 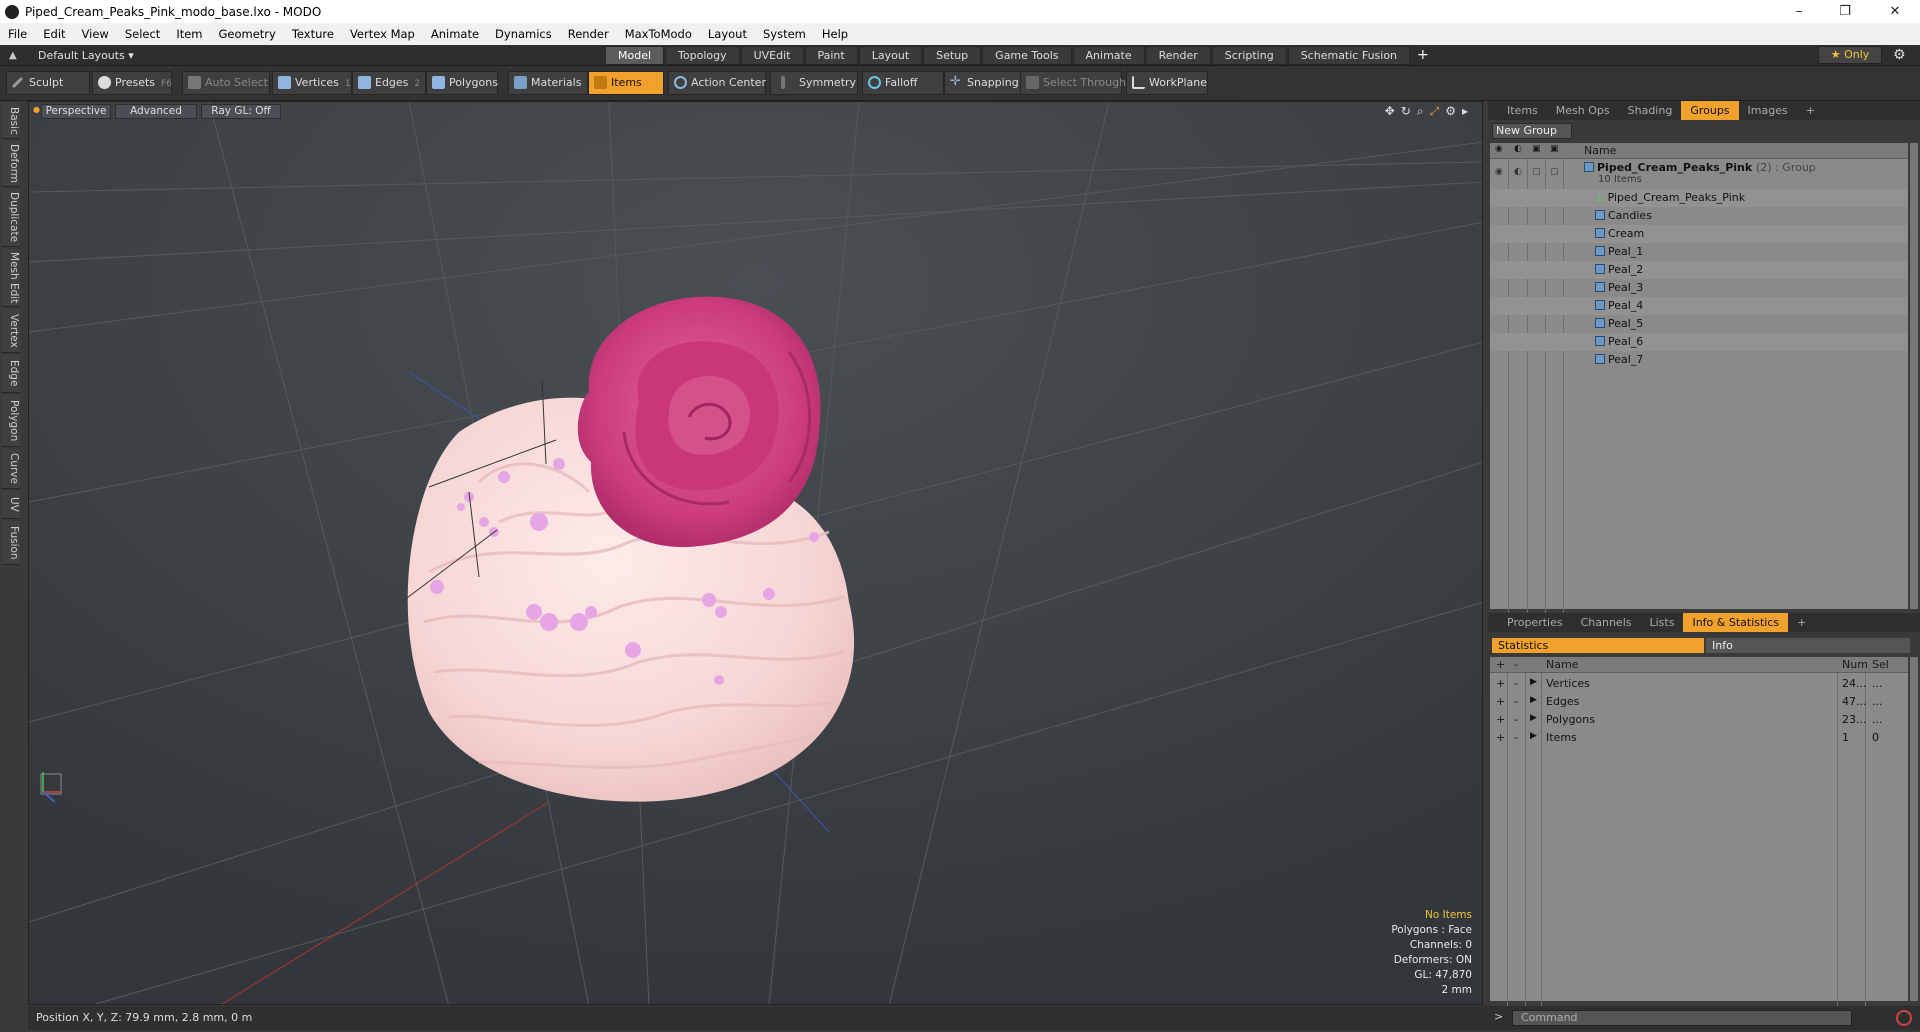 I want to click on vtab-deform: Deform, so click(x=11, y=164).